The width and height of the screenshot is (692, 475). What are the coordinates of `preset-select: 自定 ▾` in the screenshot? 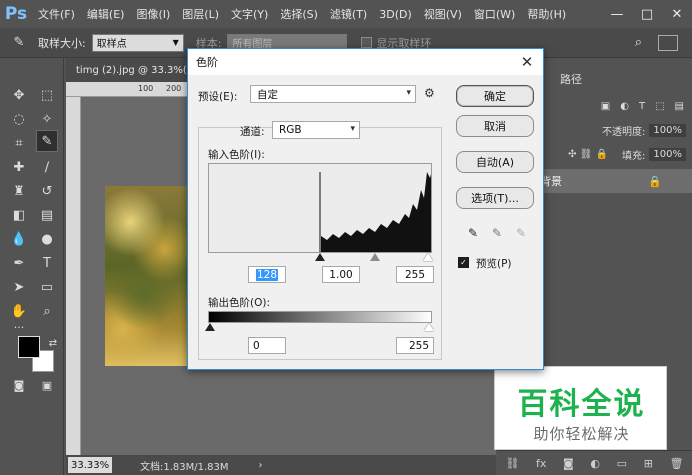 It's located at (333, 94).